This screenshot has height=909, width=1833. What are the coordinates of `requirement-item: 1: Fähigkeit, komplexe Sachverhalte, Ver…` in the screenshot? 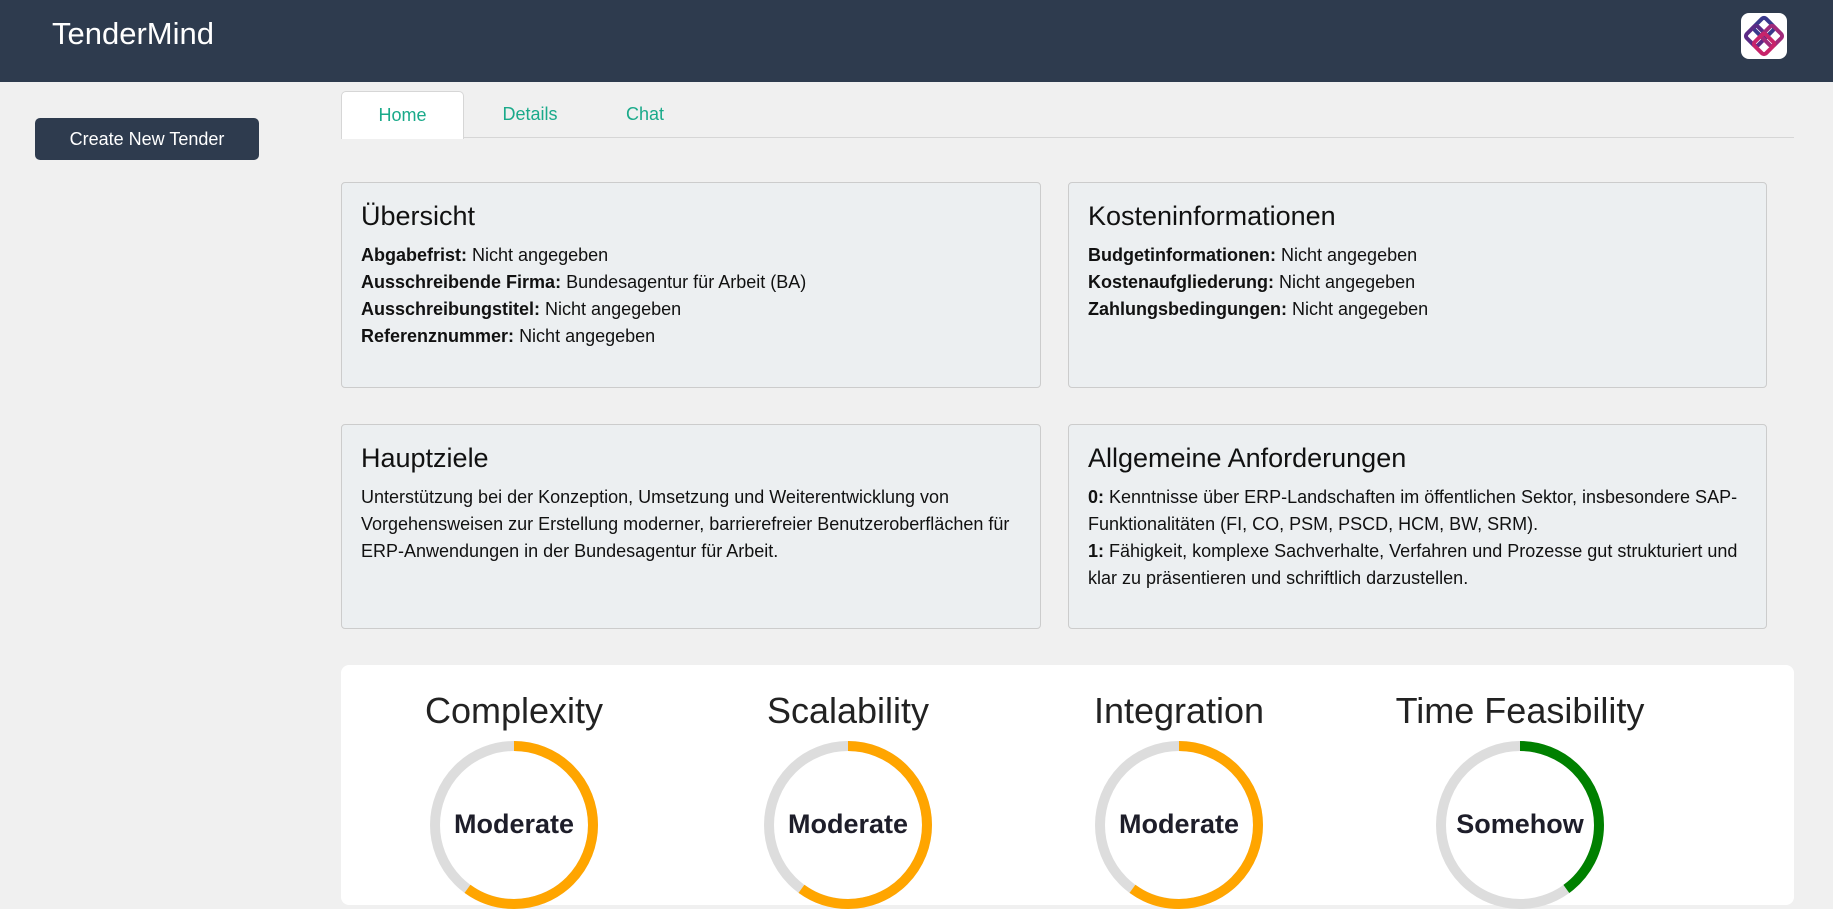 It's located at (1417, 565).